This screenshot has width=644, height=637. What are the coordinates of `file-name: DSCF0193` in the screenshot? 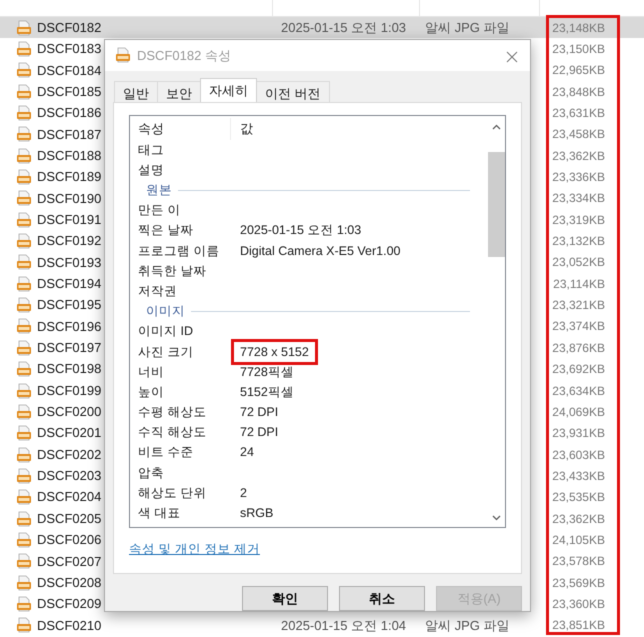 It's located at (69, 263).